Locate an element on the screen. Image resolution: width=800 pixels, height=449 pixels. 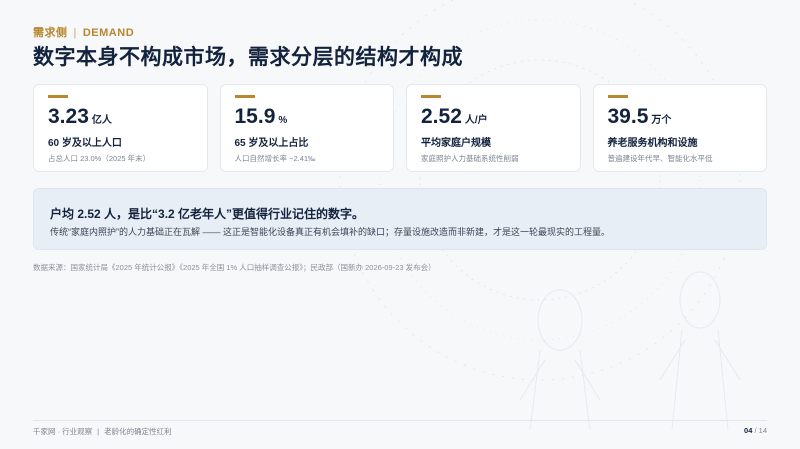
page-current: 04 is located at coordinates (748, 430).